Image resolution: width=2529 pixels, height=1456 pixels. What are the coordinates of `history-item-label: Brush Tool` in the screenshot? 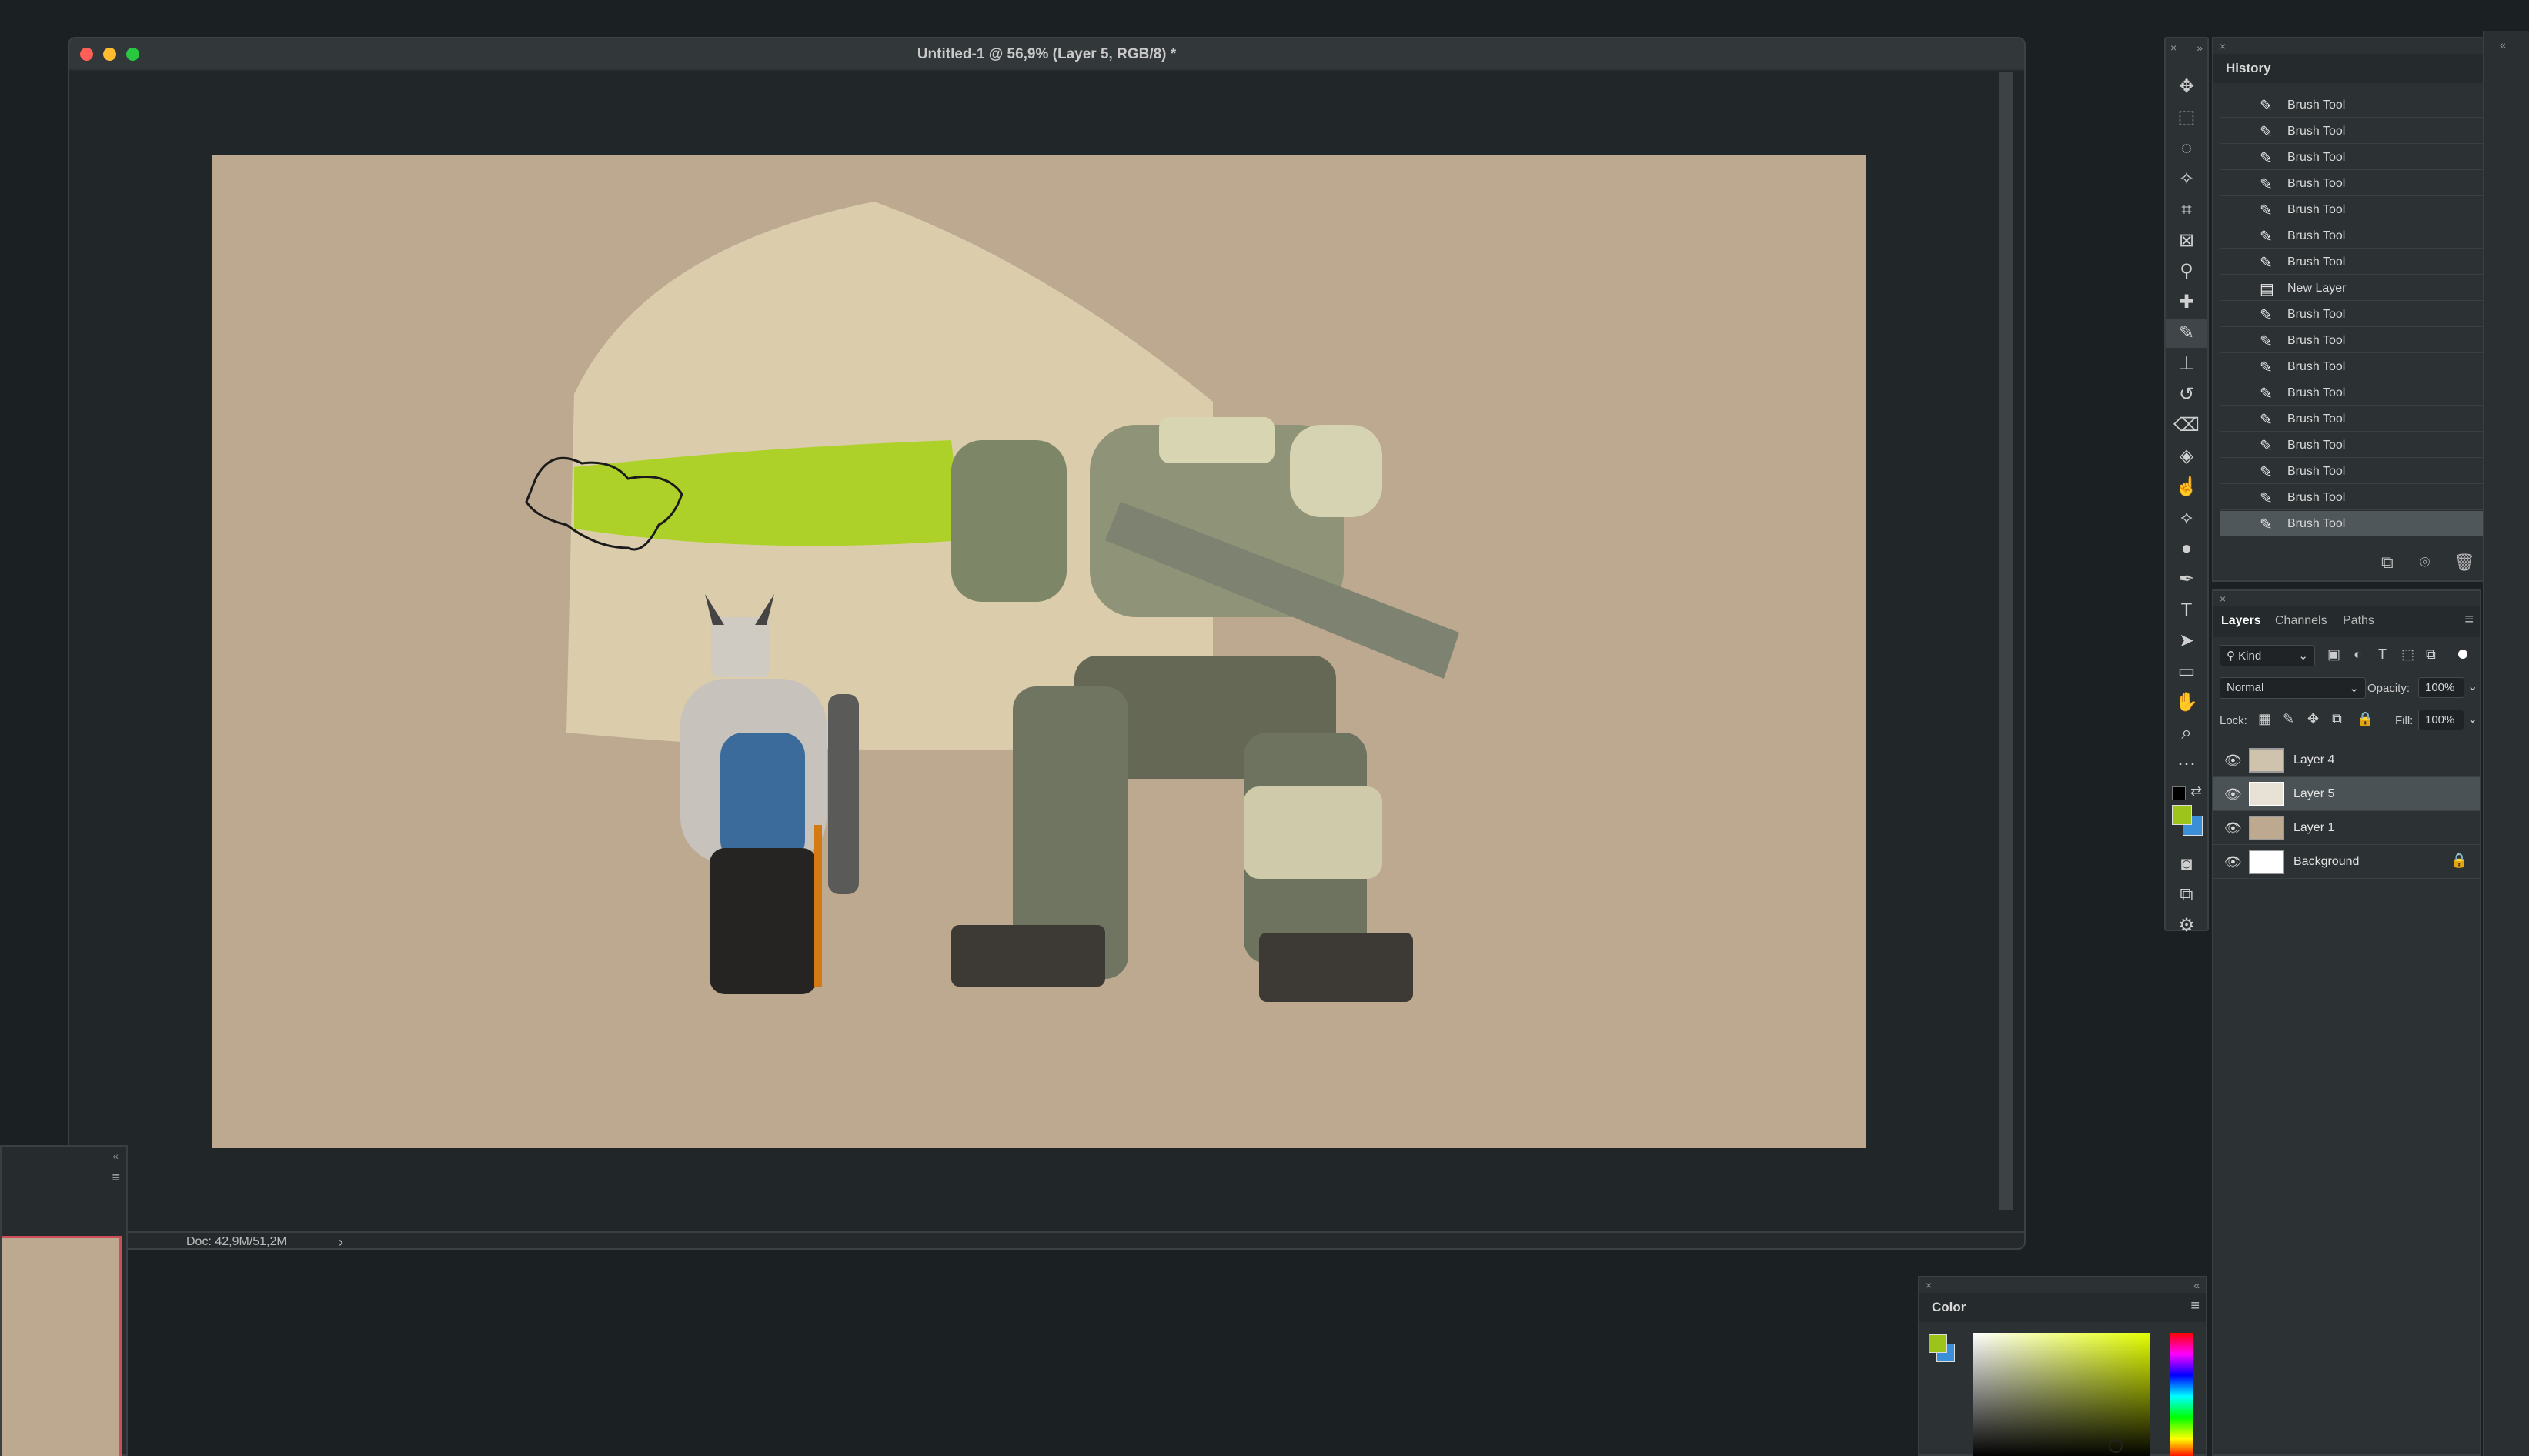 It's located at (2316, 419).